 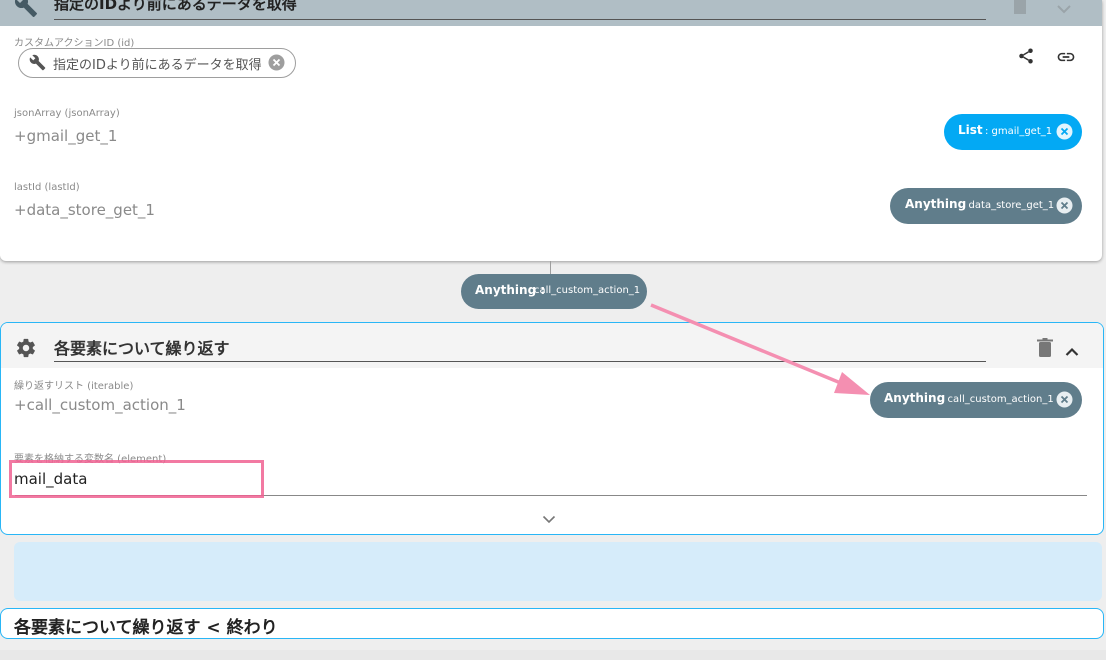 What do you see at coordinates (558, 571) in the screenshot?
I see `loop-body-dropzone` at bounding box center [558, 571].